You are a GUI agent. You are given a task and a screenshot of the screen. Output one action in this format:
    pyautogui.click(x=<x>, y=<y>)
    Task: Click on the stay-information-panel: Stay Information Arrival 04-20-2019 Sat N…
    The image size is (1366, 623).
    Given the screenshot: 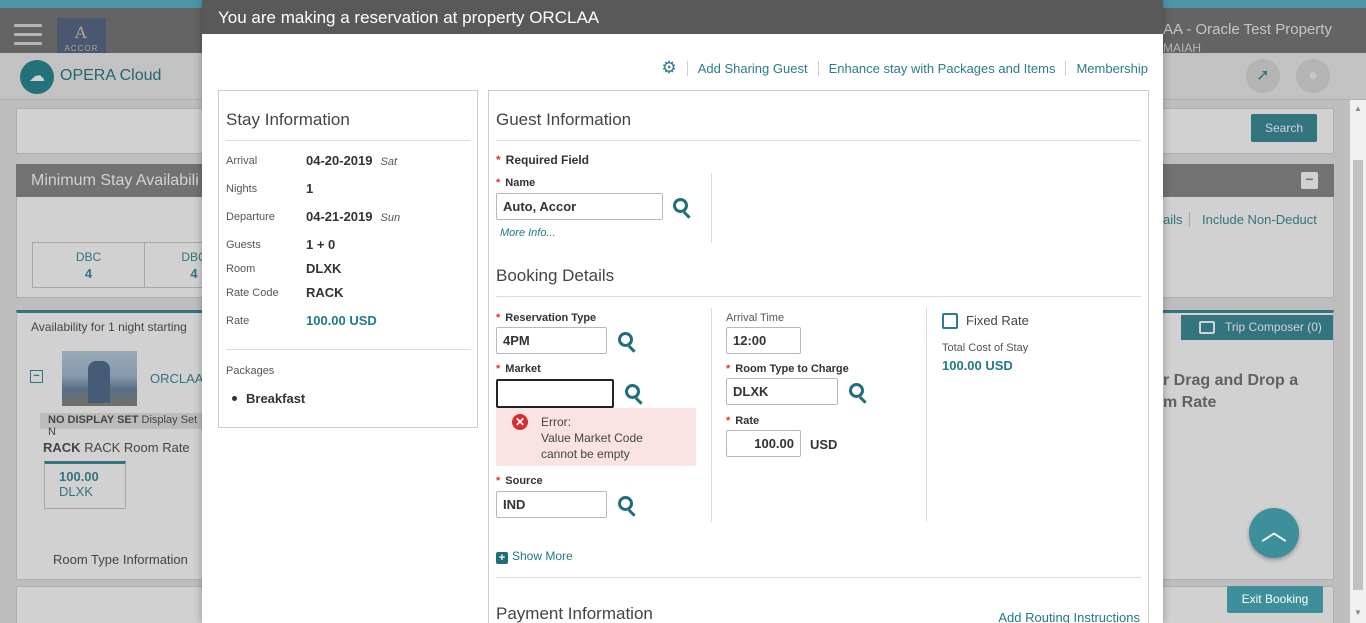 What is the action you would take?
    pyautogui.click(x=348, y=259)
    